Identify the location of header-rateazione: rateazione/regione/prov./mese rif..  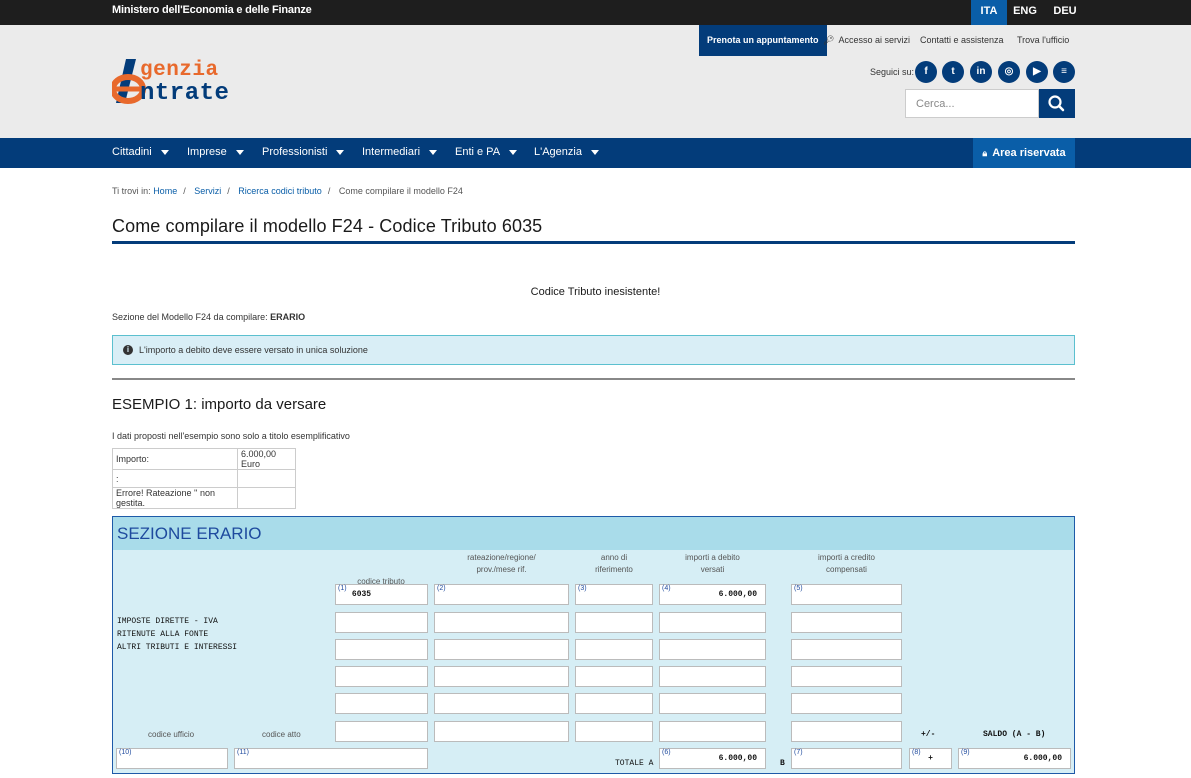
(501, 564).